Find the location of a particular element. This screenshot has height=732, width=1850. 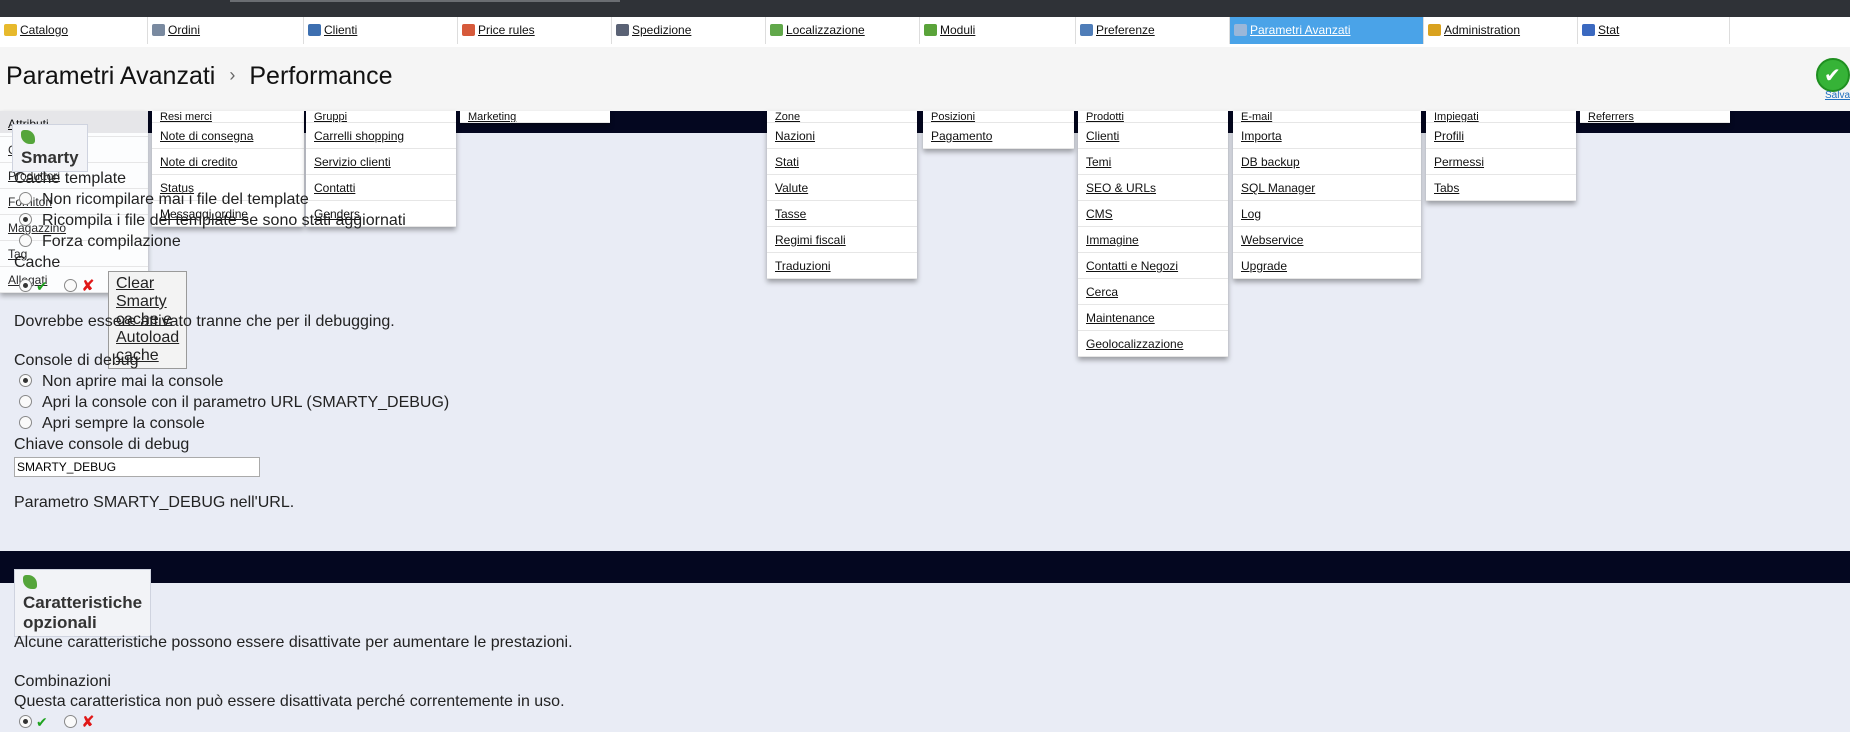

menu-item: Prodotti is located at coordinates (1105, 116).